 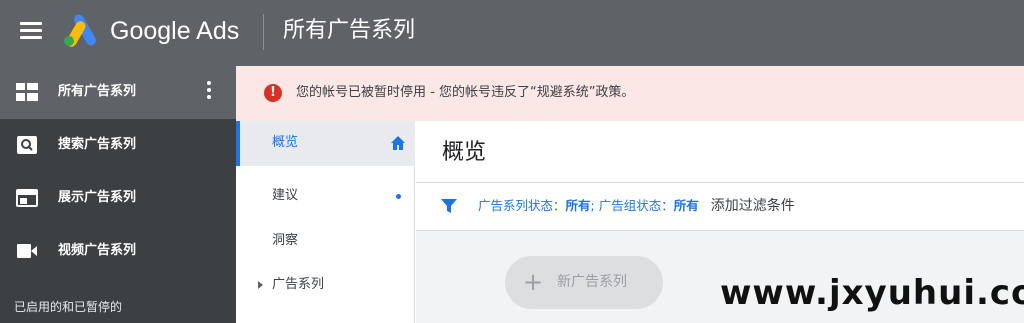 I want to click on filter-summary: 广告系列状态：所有; 广告组状态：所有 添加过滤条件, so click(x=636, y=206).